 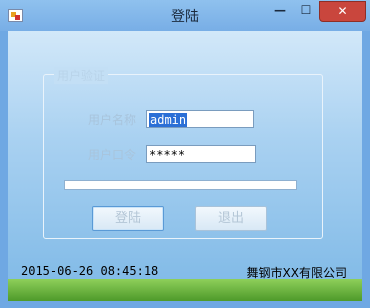 I want to click on maximize-button: ☐, so click(x=306, y=10).